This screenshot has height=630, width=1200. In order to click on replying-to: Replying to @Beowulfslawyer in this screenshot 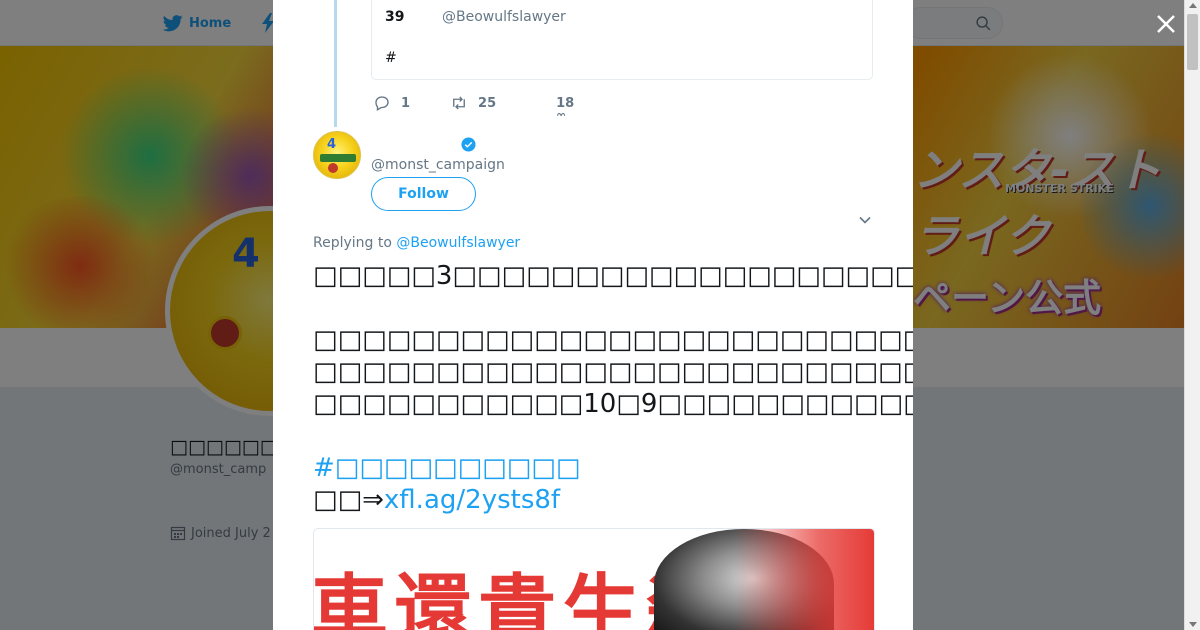, I will do `click(416, 243)`.